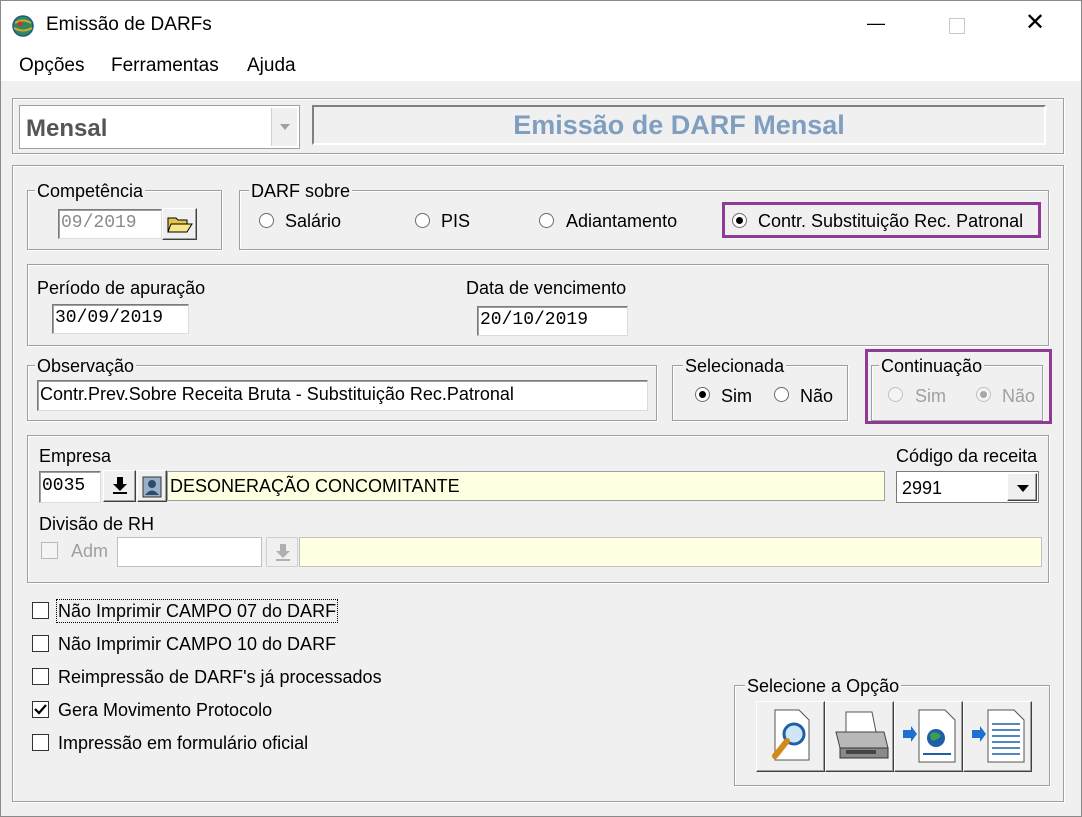  I want to click on empresa-lookup-button, so click(119, 486).